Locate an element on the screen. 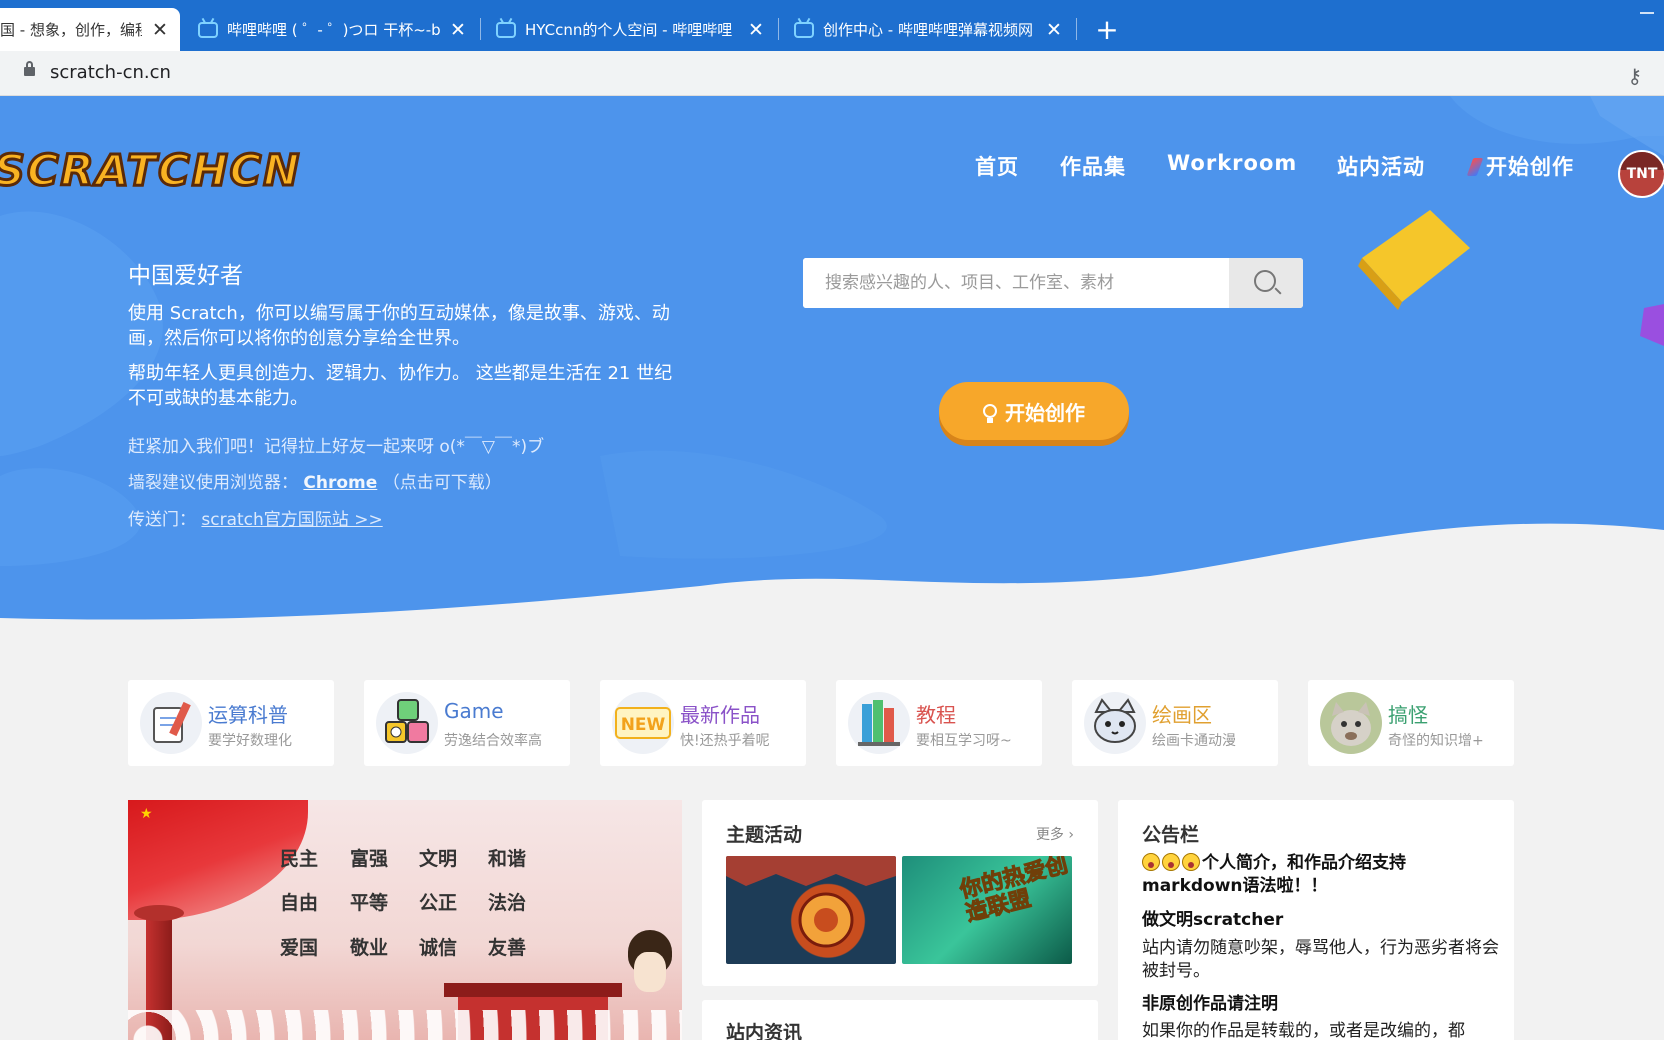  avatar-text: TNT is located at coordinates (1642, 174).